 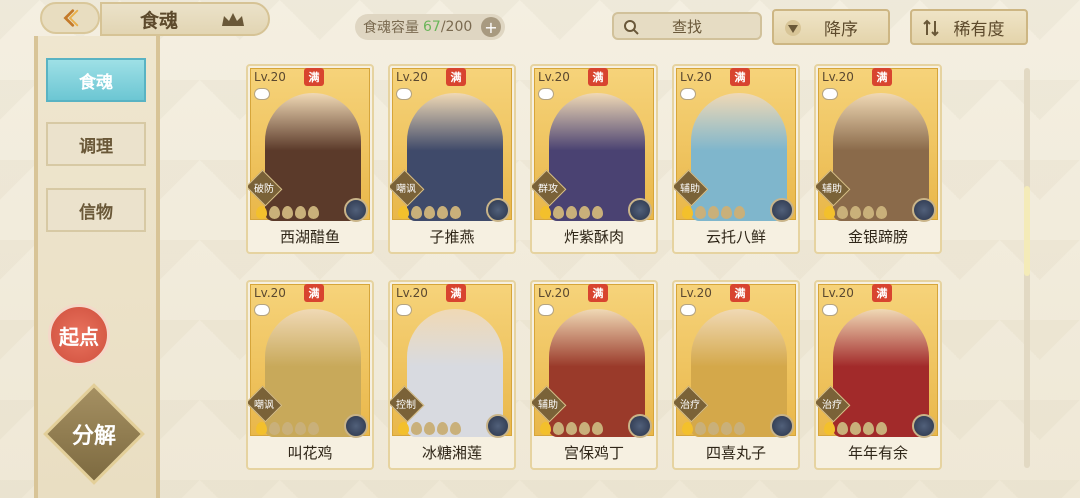 What do you see at coordinates (841, 29) in the screenshot?
I see `sort-order-label: 降序` at bounding box center [841, 29].